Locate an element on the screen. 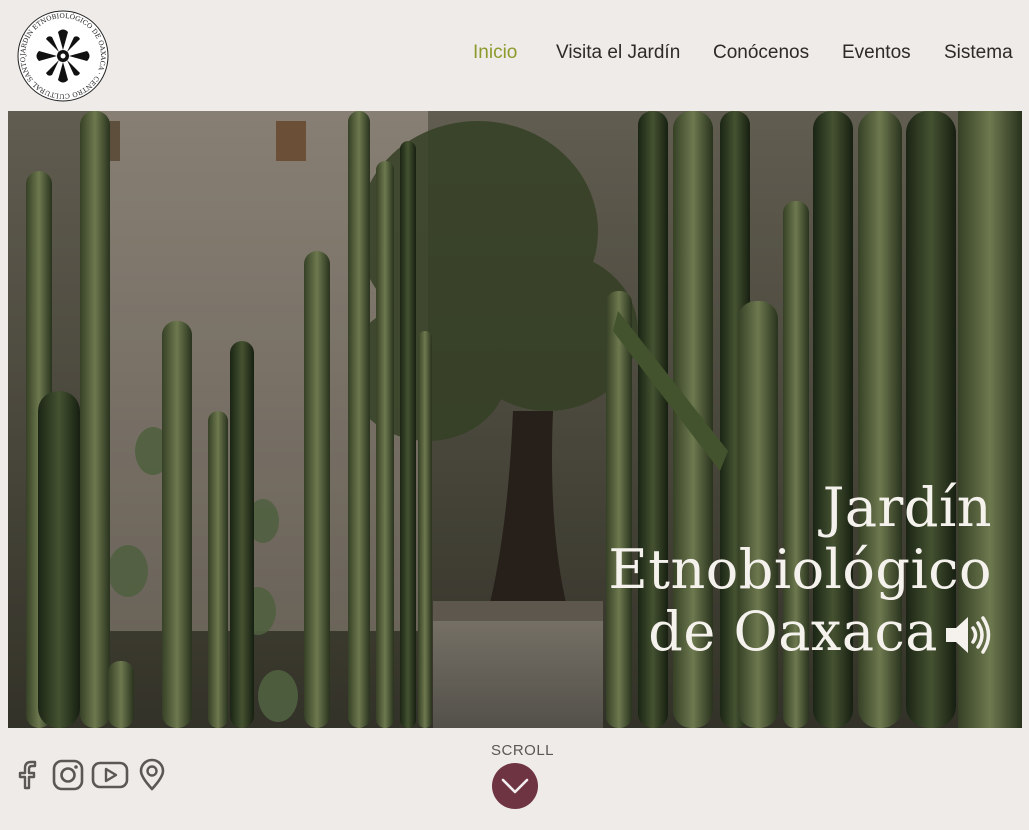 The image size is (1029, 830). hero-title-line-2: Etnobiológico is located at coordinates (800, 569).